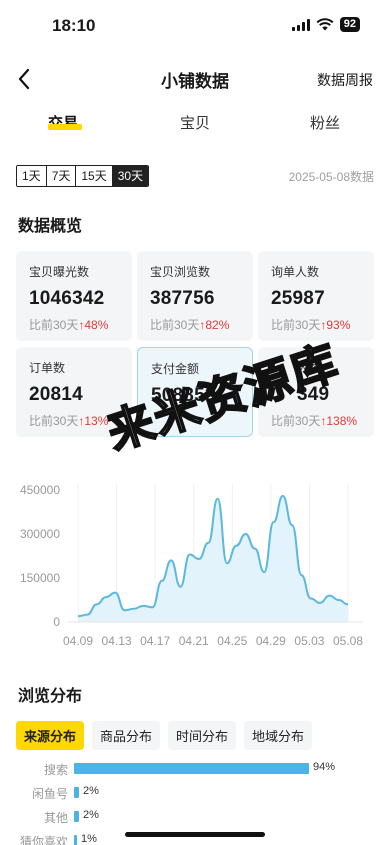 The image size is (390, 845). Describe the element at coordinates (65, 127) in the screenshot. I see `active-tab-indicator` at that location.